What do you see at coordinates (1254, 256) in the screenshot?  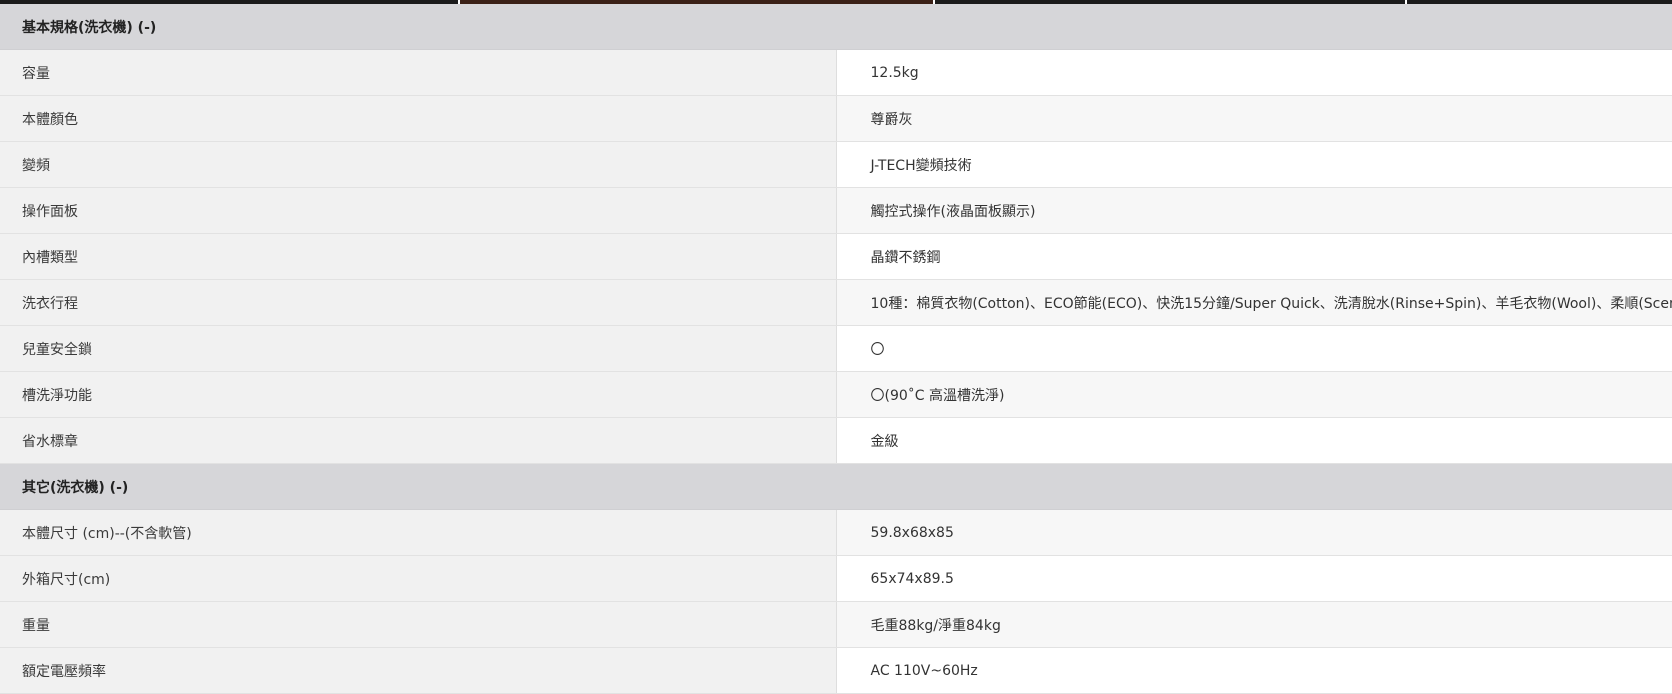 I see `spec-value: 晶鑽不銹鋼` at bounding box center [1254, 256].